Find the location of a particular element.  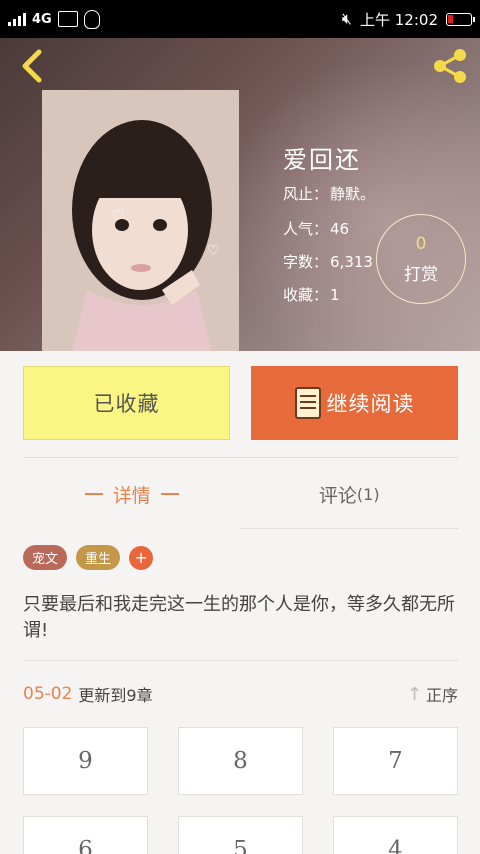

tag-list: 宠文 重生 + is located at coordinates (88, 557).